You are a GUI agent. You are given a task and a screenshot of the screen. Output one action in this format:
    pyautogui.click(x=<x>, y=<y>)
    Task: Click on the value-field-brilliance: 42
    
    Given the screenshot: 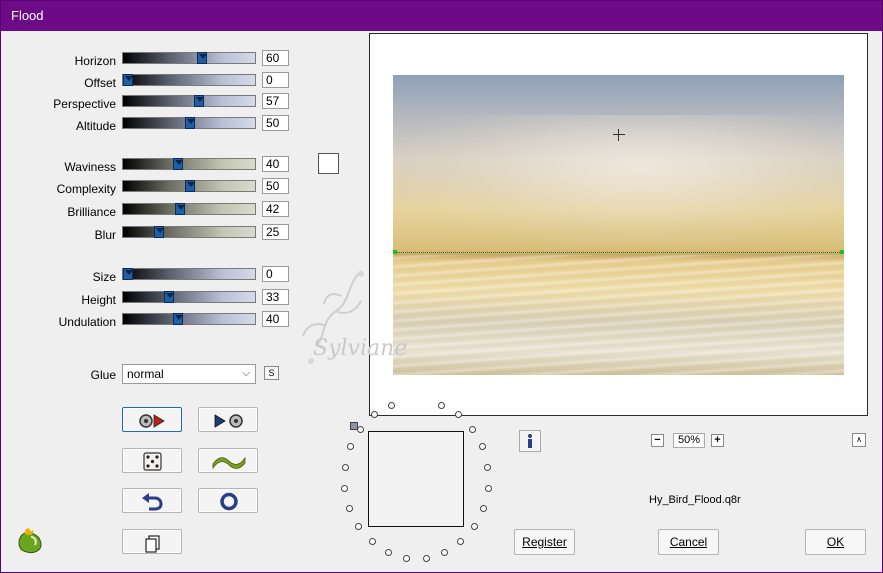 What is the action you would take?
    pyautogui.click(x=275, y=209)
    